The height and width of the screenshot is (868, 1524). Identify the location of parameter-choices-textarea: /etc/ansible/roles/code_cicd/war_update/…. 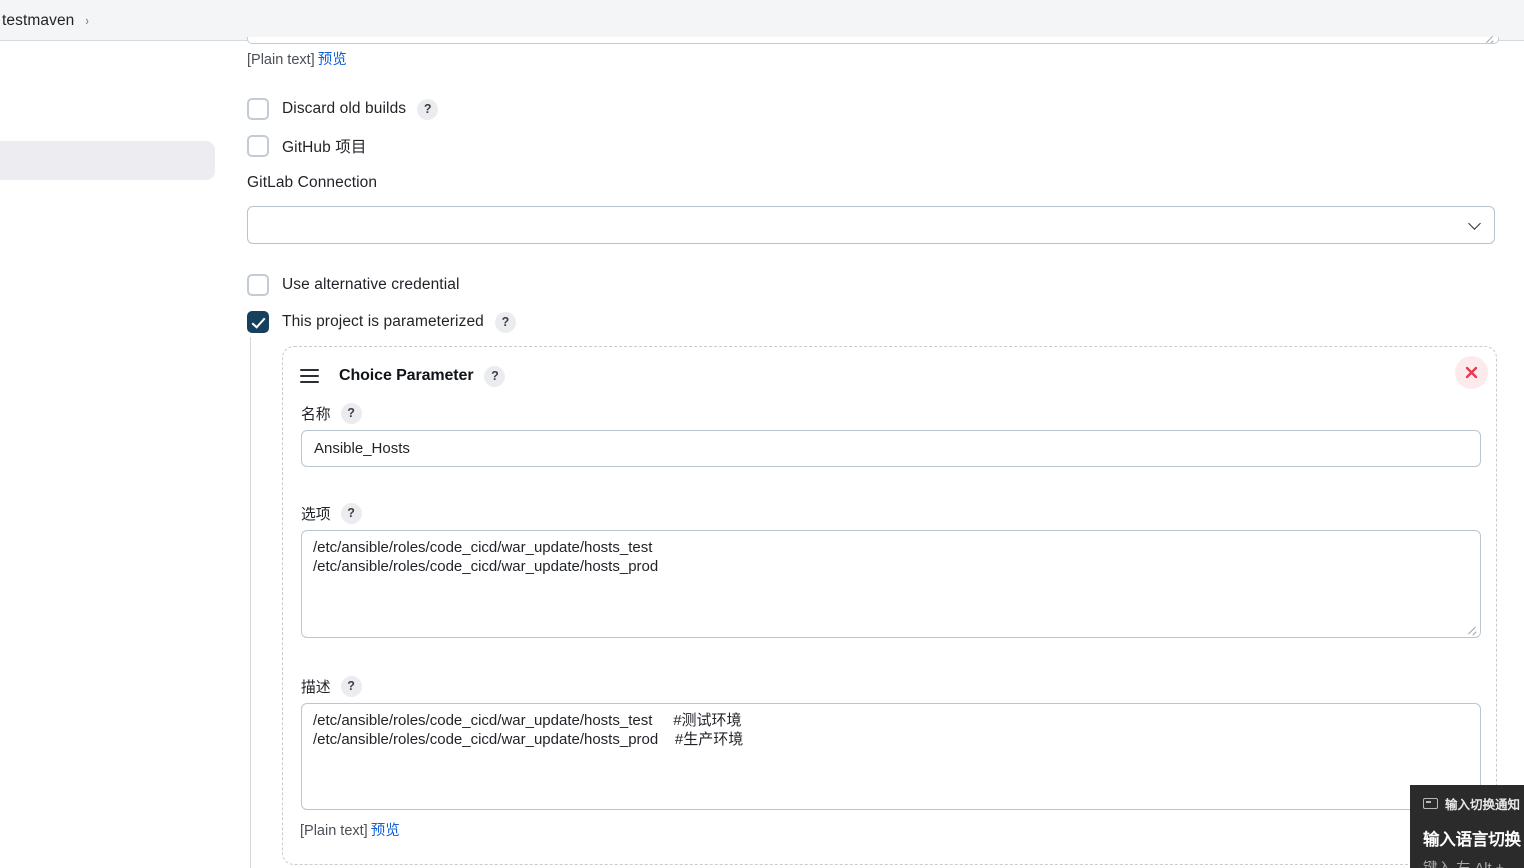
(891, 584).